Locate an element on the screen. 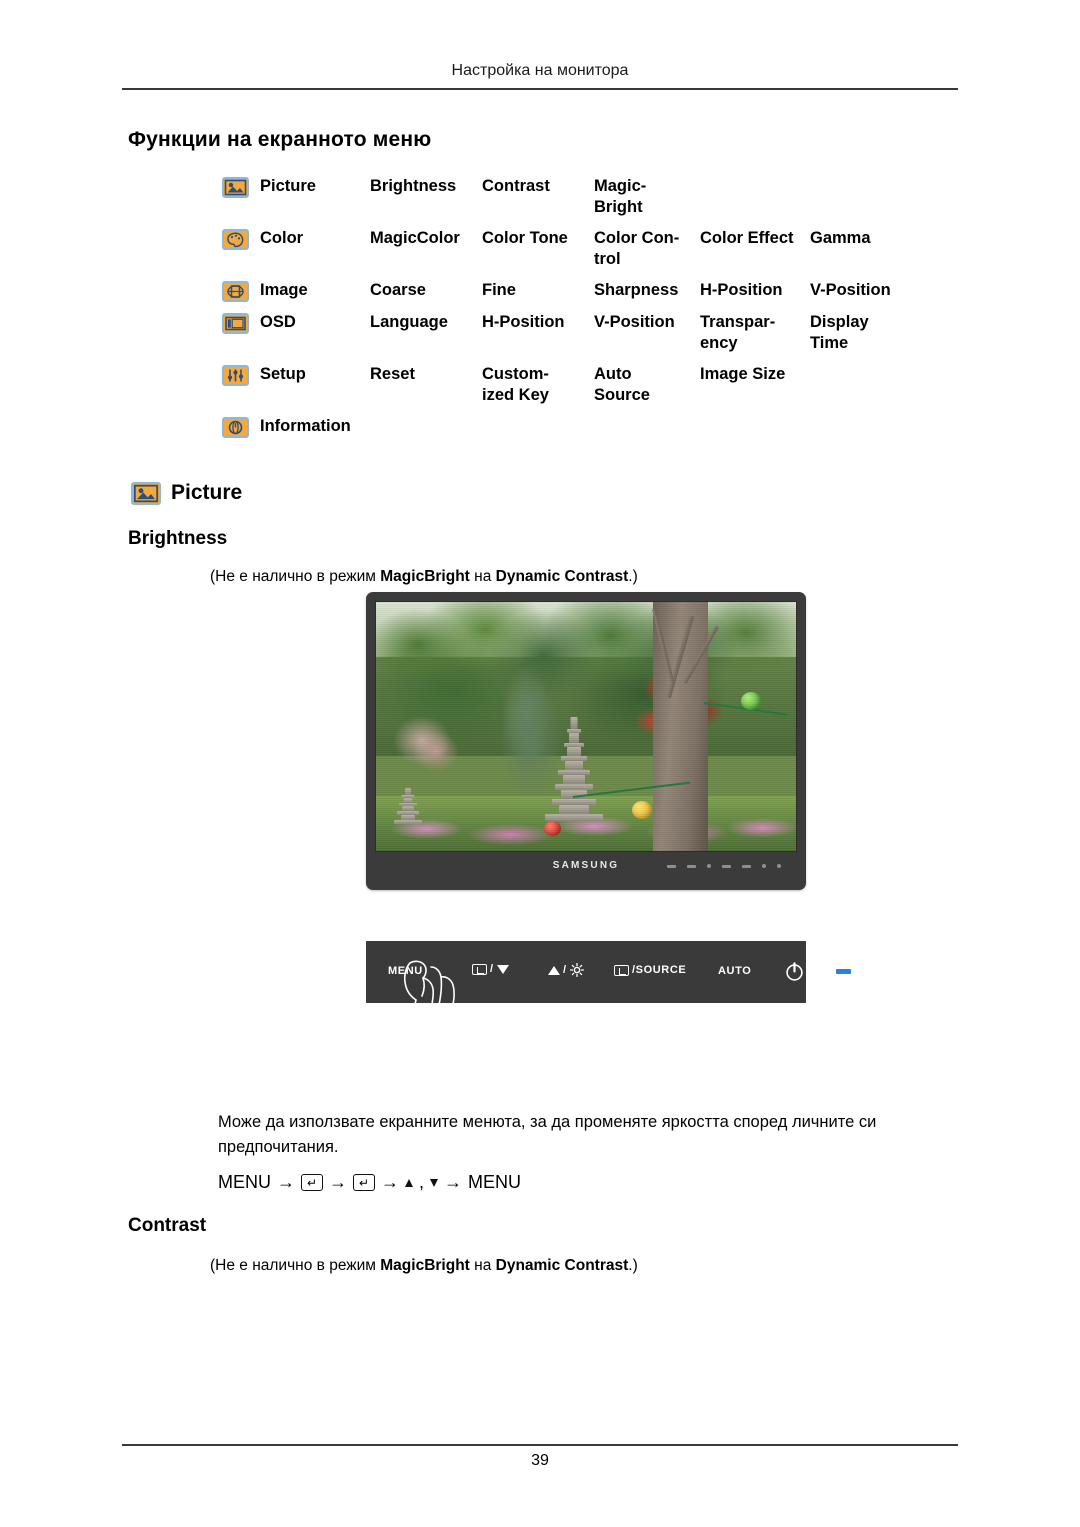  picture-section-heading: Picture is located at coordinates (186, 493).